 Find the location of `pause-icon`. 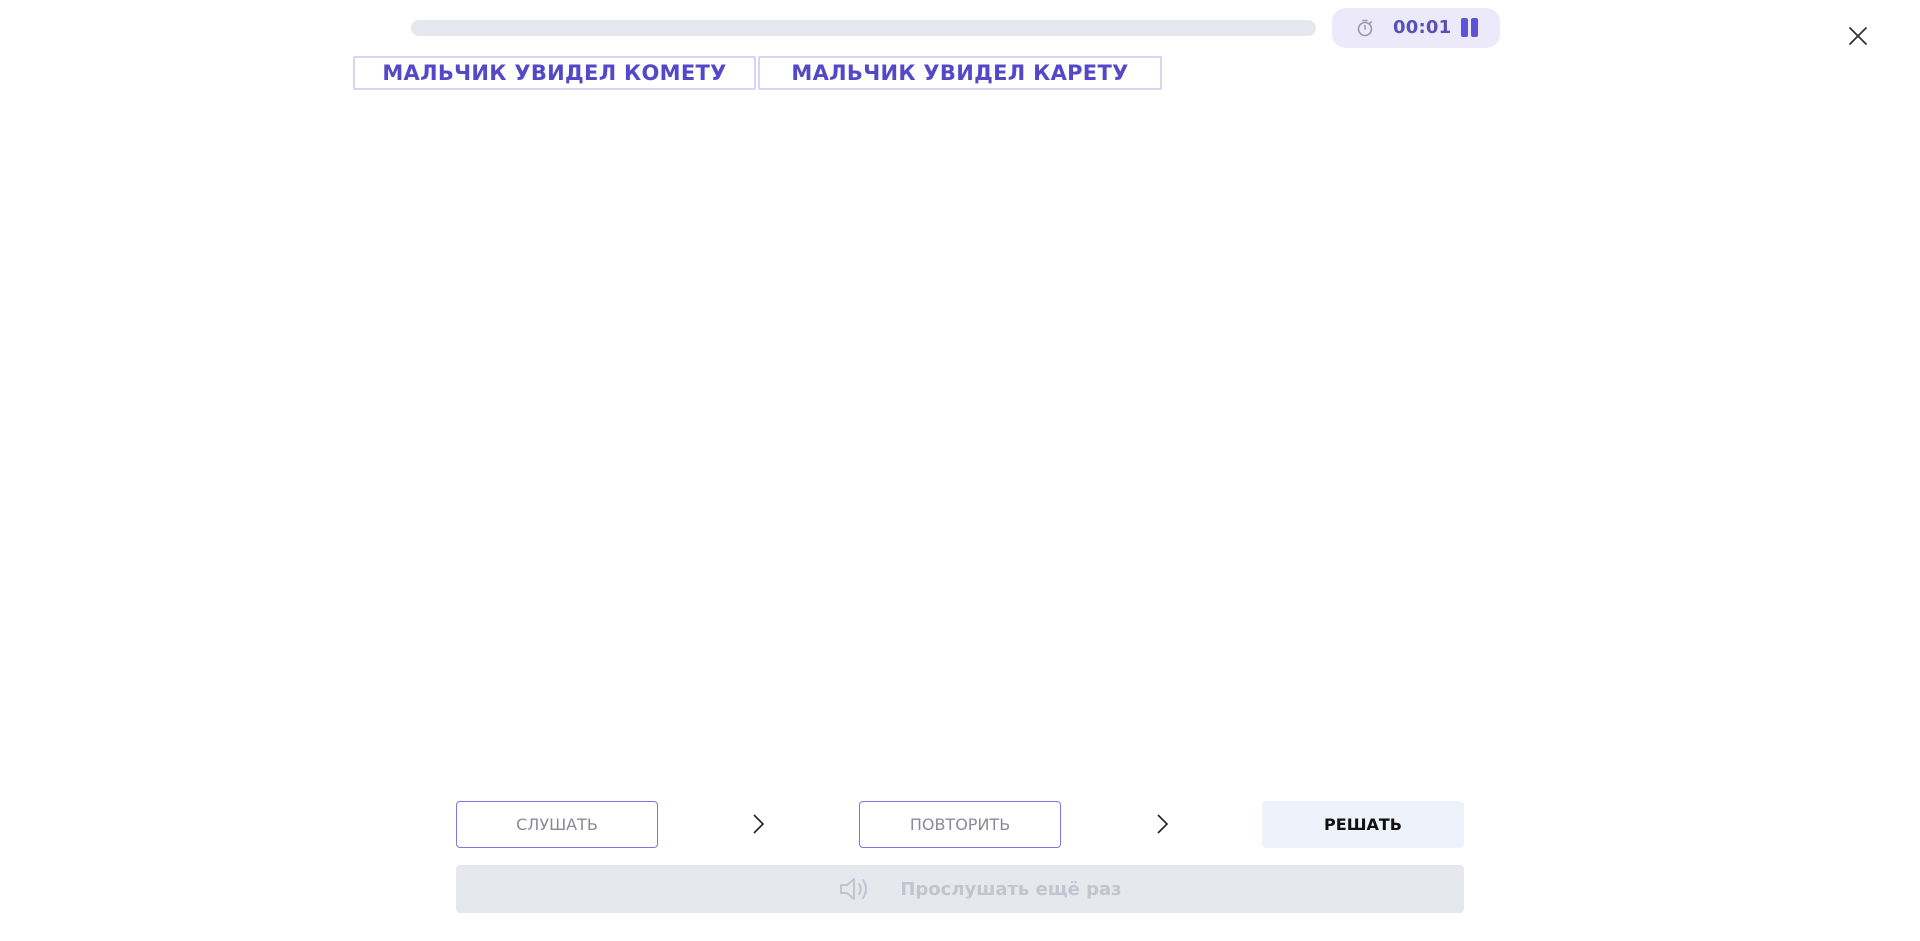

pause-icon is located at coordinates (1464, 27).